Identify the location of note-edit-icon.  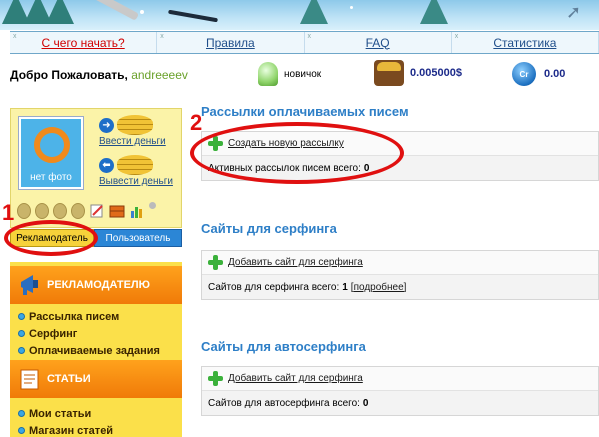
(97, 211).